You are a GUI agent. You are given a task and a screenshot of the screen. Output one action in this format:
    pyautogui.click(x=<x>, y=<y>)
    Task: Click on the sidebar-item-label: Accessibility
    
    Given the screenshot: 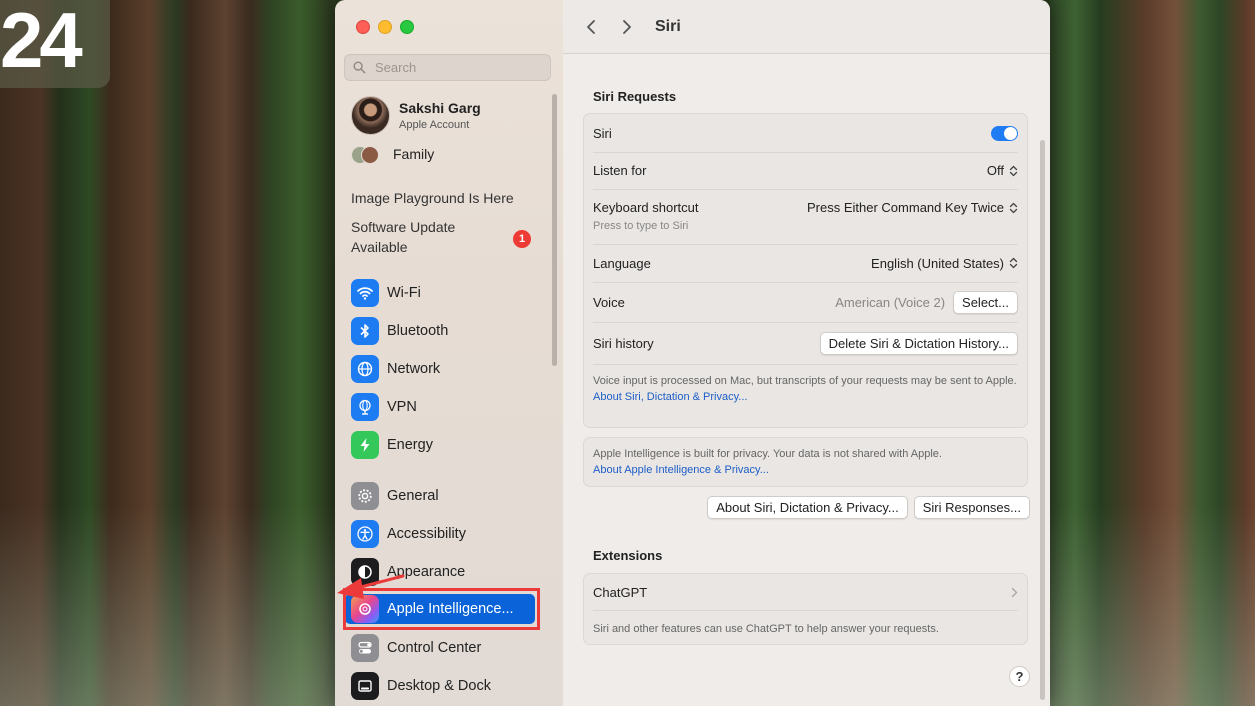 What is the action you would take?
    pyautogui.click(x=426, y=534)
    